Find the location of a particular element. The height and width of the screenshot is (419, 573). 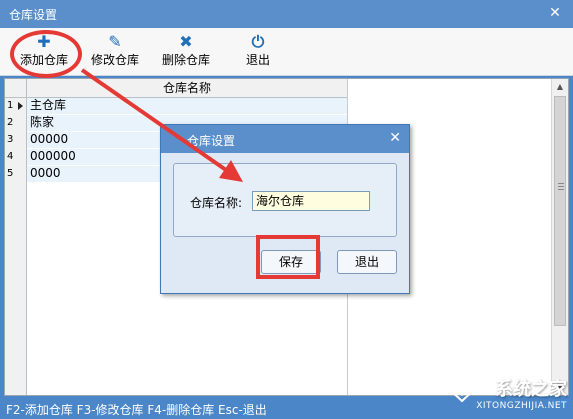

brand-logo-icon is located at coordinates (462, 390).